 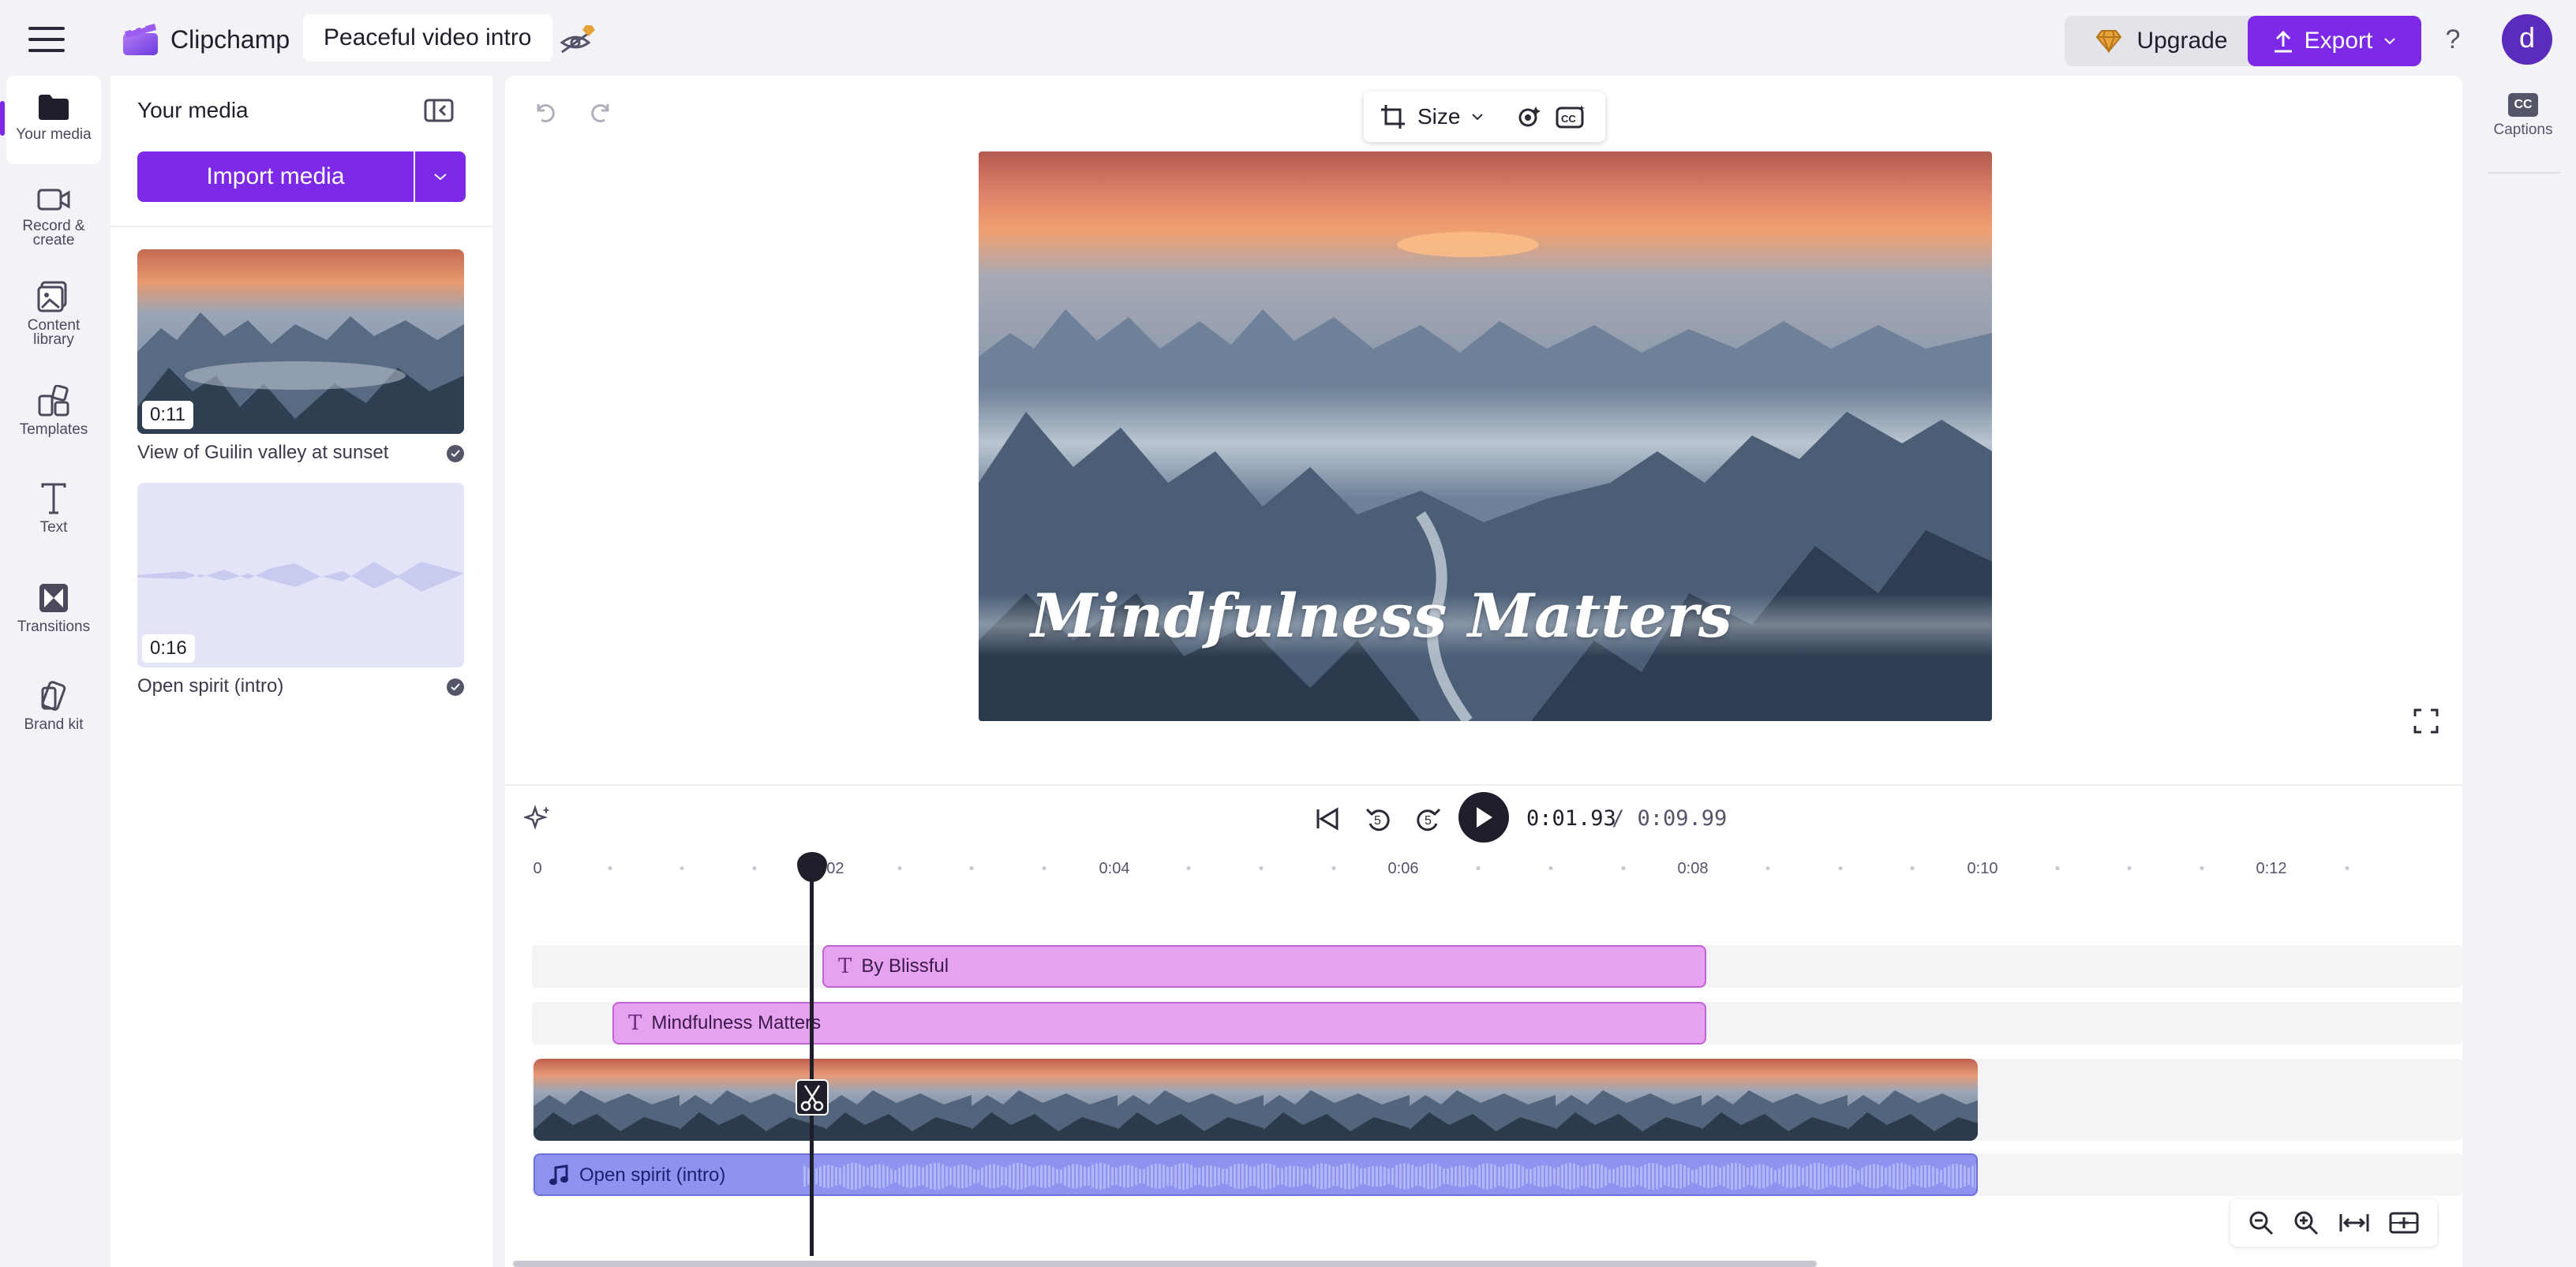 What do you see at coordinates (812, 1058) in the screenshot?
I see `playhead` at bounding box center [812, 1058].